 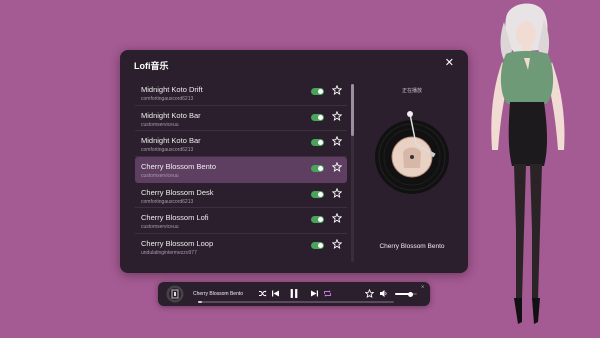 I want to click on player-song-title: Cherry Blossom Bento, so click(x=218, y=294).